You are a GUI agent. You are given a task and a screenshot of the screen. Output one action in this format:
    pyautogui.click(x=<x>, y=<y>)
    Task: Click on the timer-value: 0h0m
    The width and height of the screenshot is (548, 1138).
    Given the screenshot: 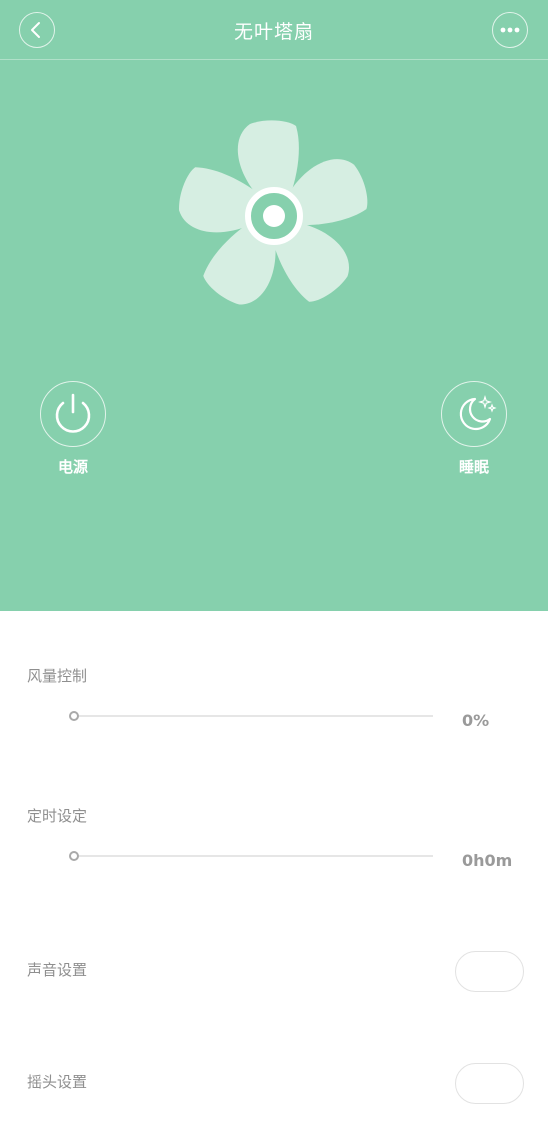 What is the action you would take?
    pyautogui.click(x=487, y=860)
    